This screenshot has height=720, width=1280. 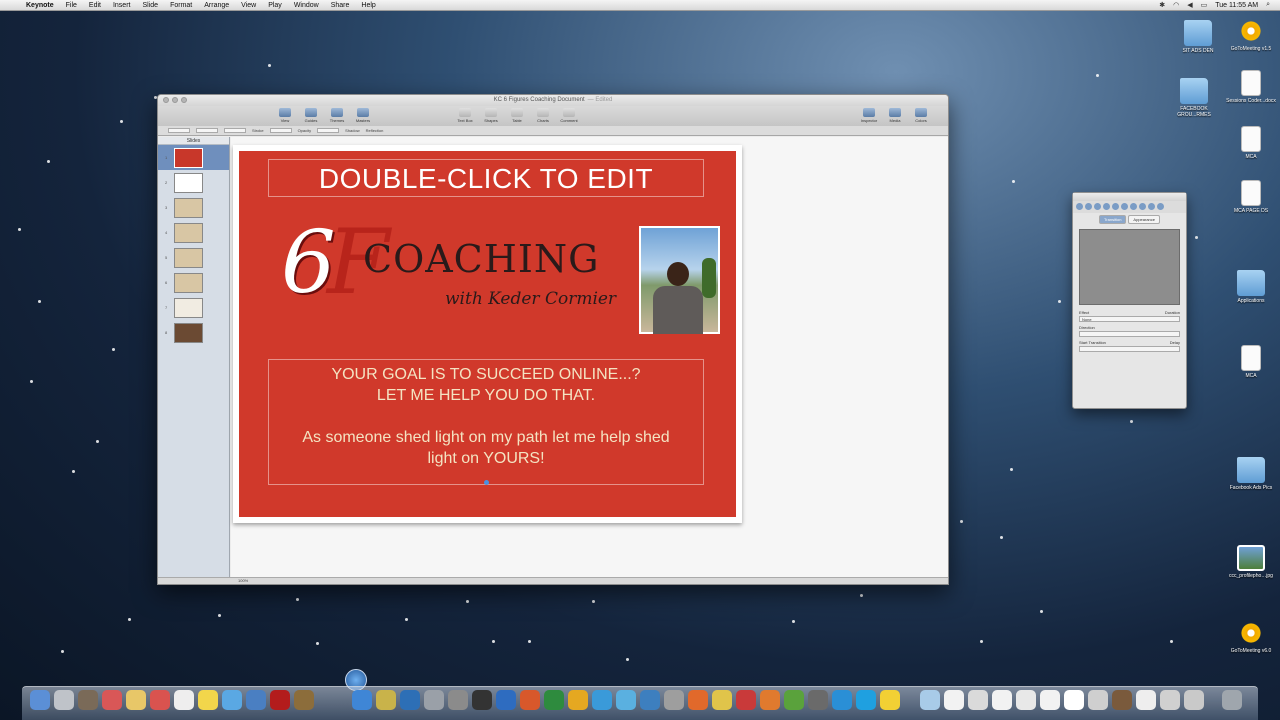 I want to click on effect-select: None, so click(x=1129, y=319).